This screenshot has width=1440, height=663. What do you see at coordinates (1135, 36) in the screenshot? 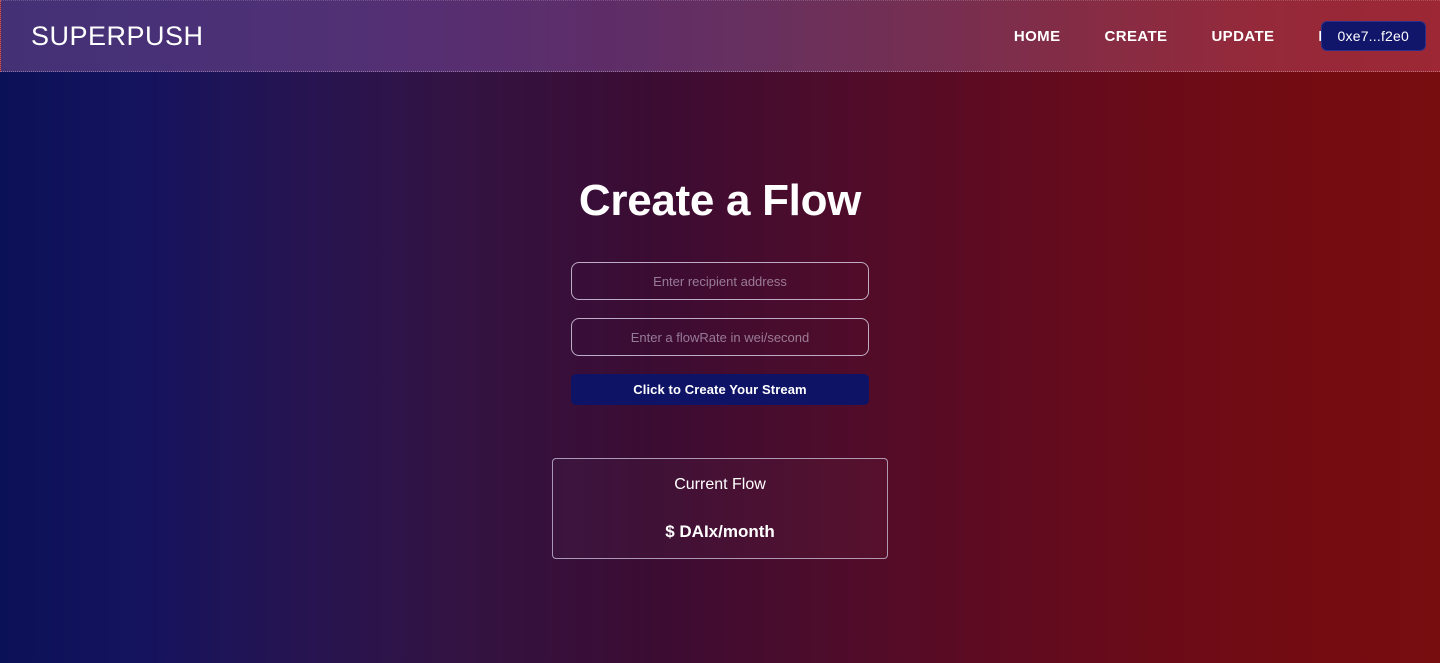
I see `nav-link-create: CREATE` at bounding box center [1135, 36].